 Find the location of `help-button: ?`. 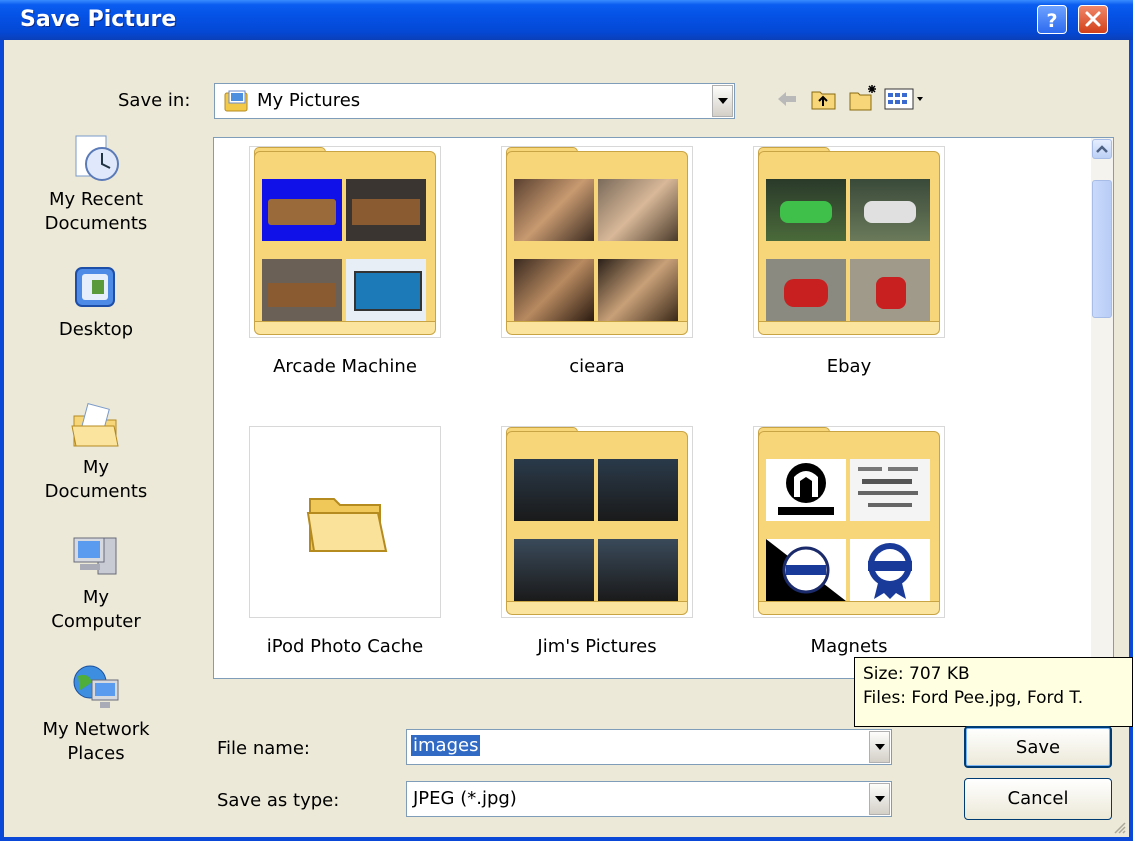

help-button: ? is located at coordinates (1052, 19).